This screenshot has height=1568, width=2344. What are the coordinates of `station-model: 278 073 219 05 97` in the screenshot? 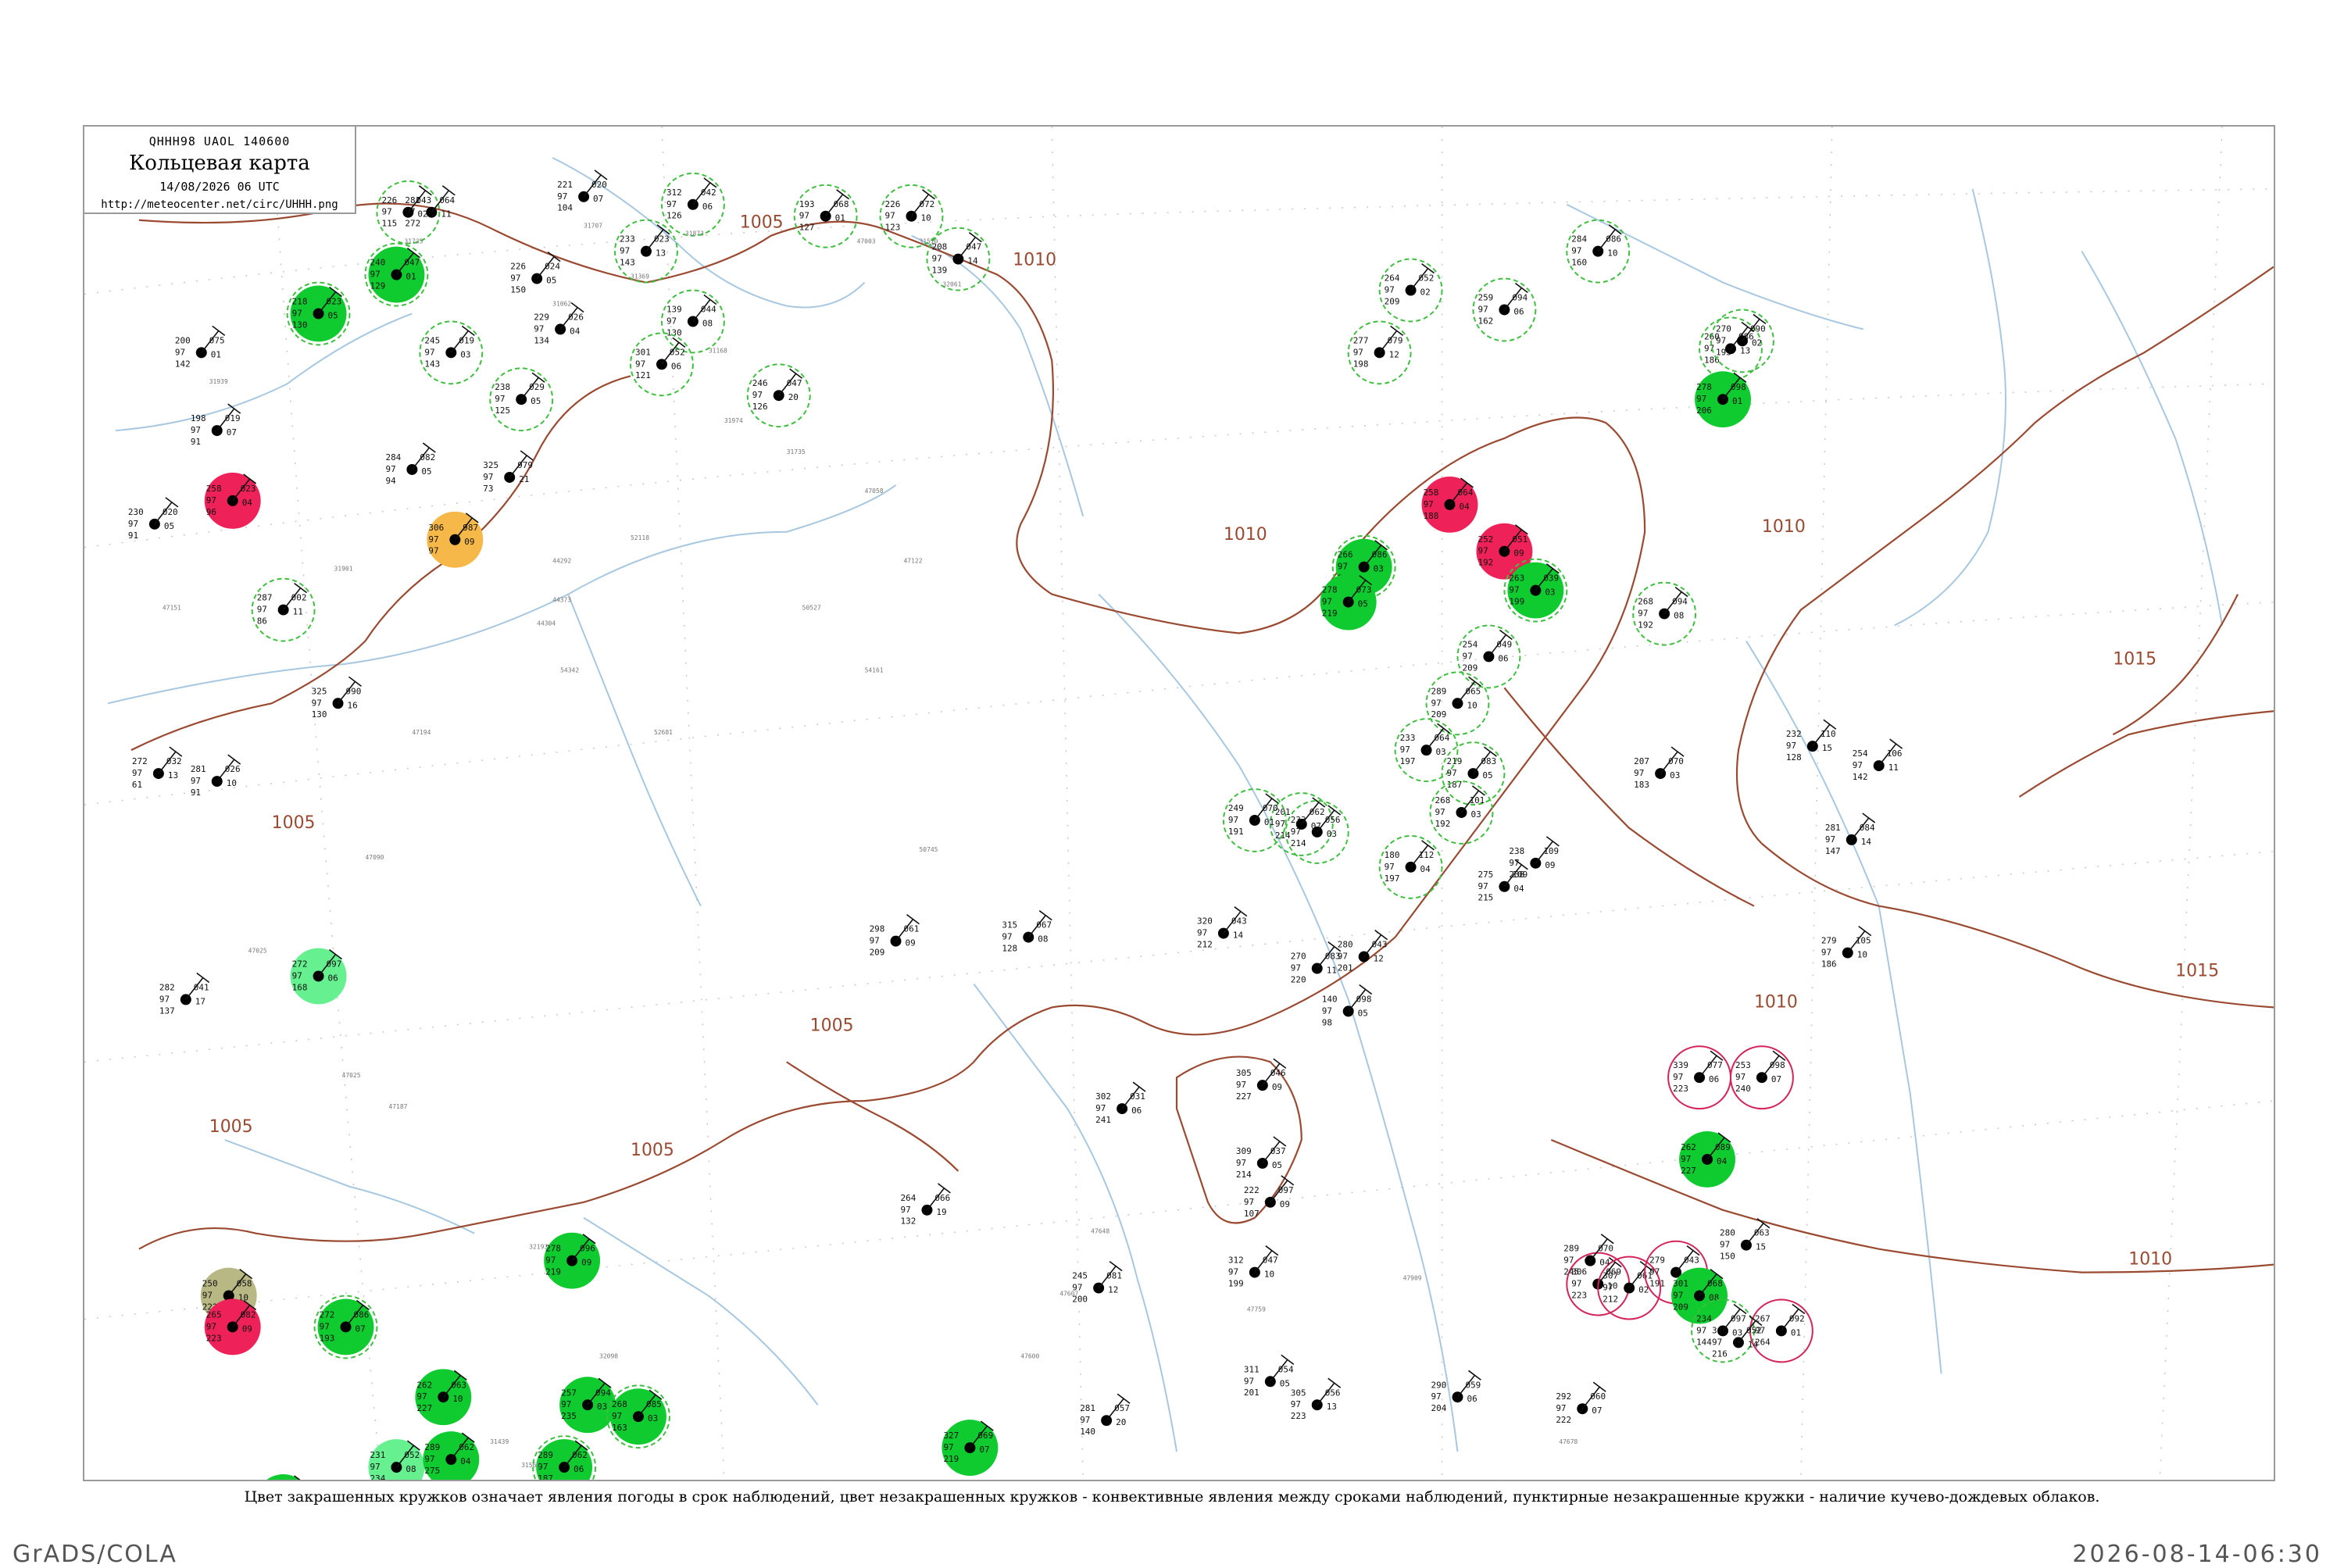 It's located at (1348, 601).